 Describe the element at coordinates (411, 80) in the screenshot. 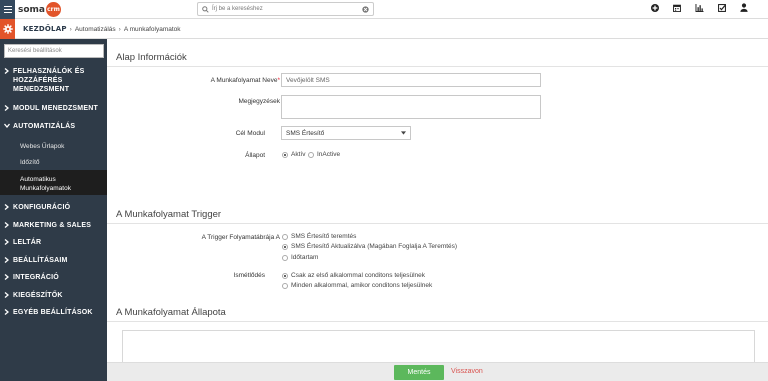

I see `workflow-name-input: Vevőjelölt SMS` at that location.